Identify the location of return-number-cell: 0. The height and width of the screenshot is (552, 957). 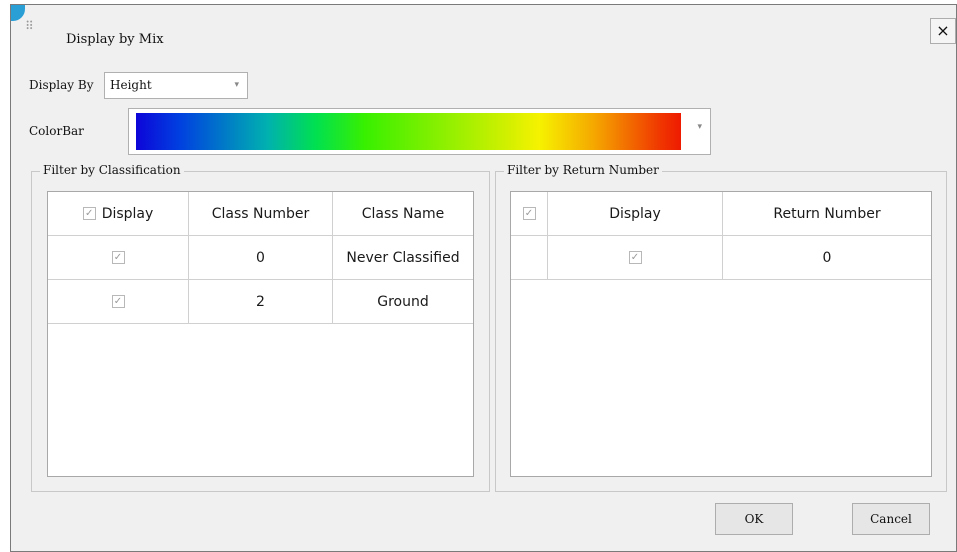
(827, 257).